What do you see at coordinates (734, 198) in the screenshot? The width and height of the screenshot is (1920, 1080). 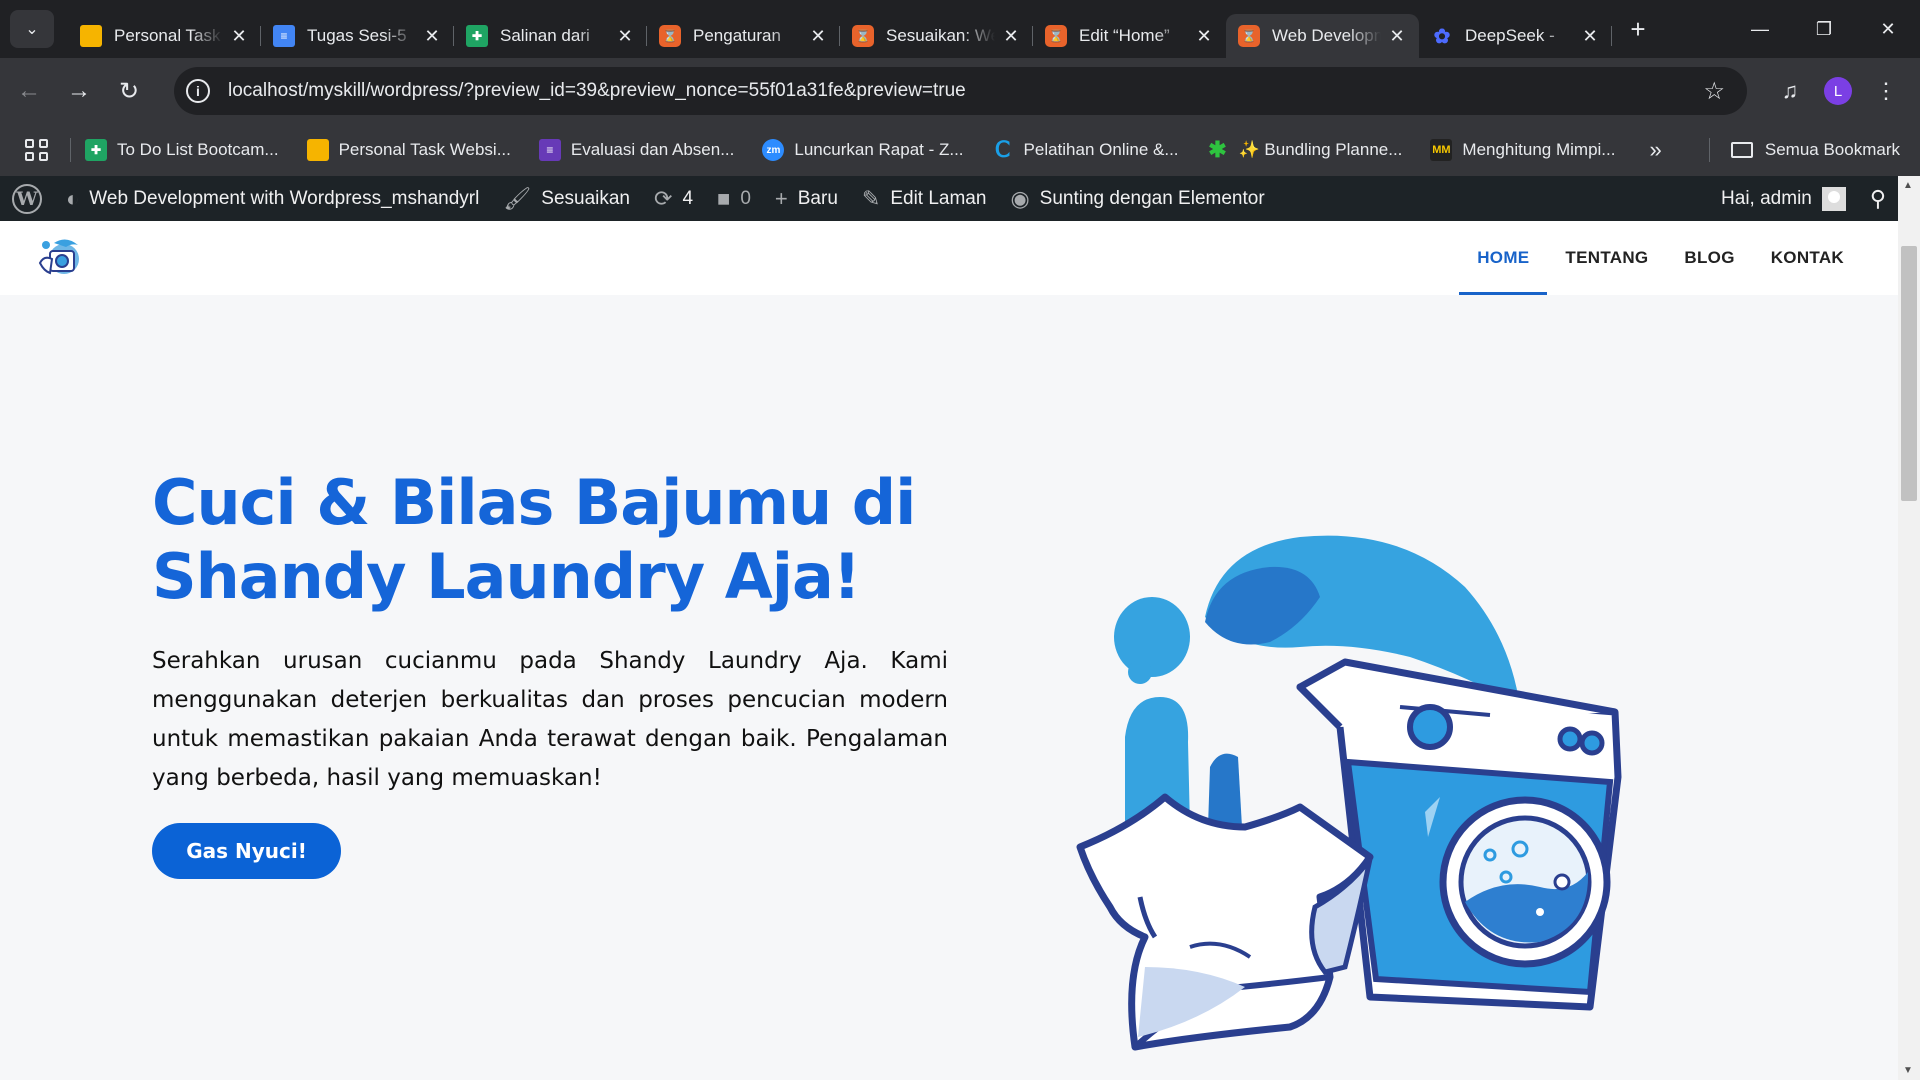 I see `comments-link: ■ 0` at bounding box center [734, 198].